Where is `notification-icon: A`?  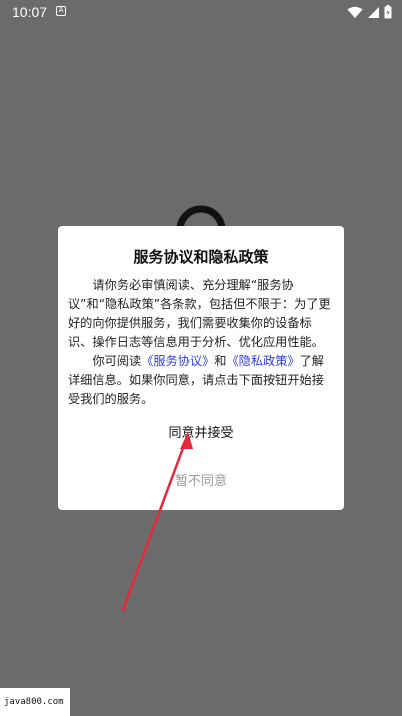
notification-icon: A is located at coordinates (61, 11).